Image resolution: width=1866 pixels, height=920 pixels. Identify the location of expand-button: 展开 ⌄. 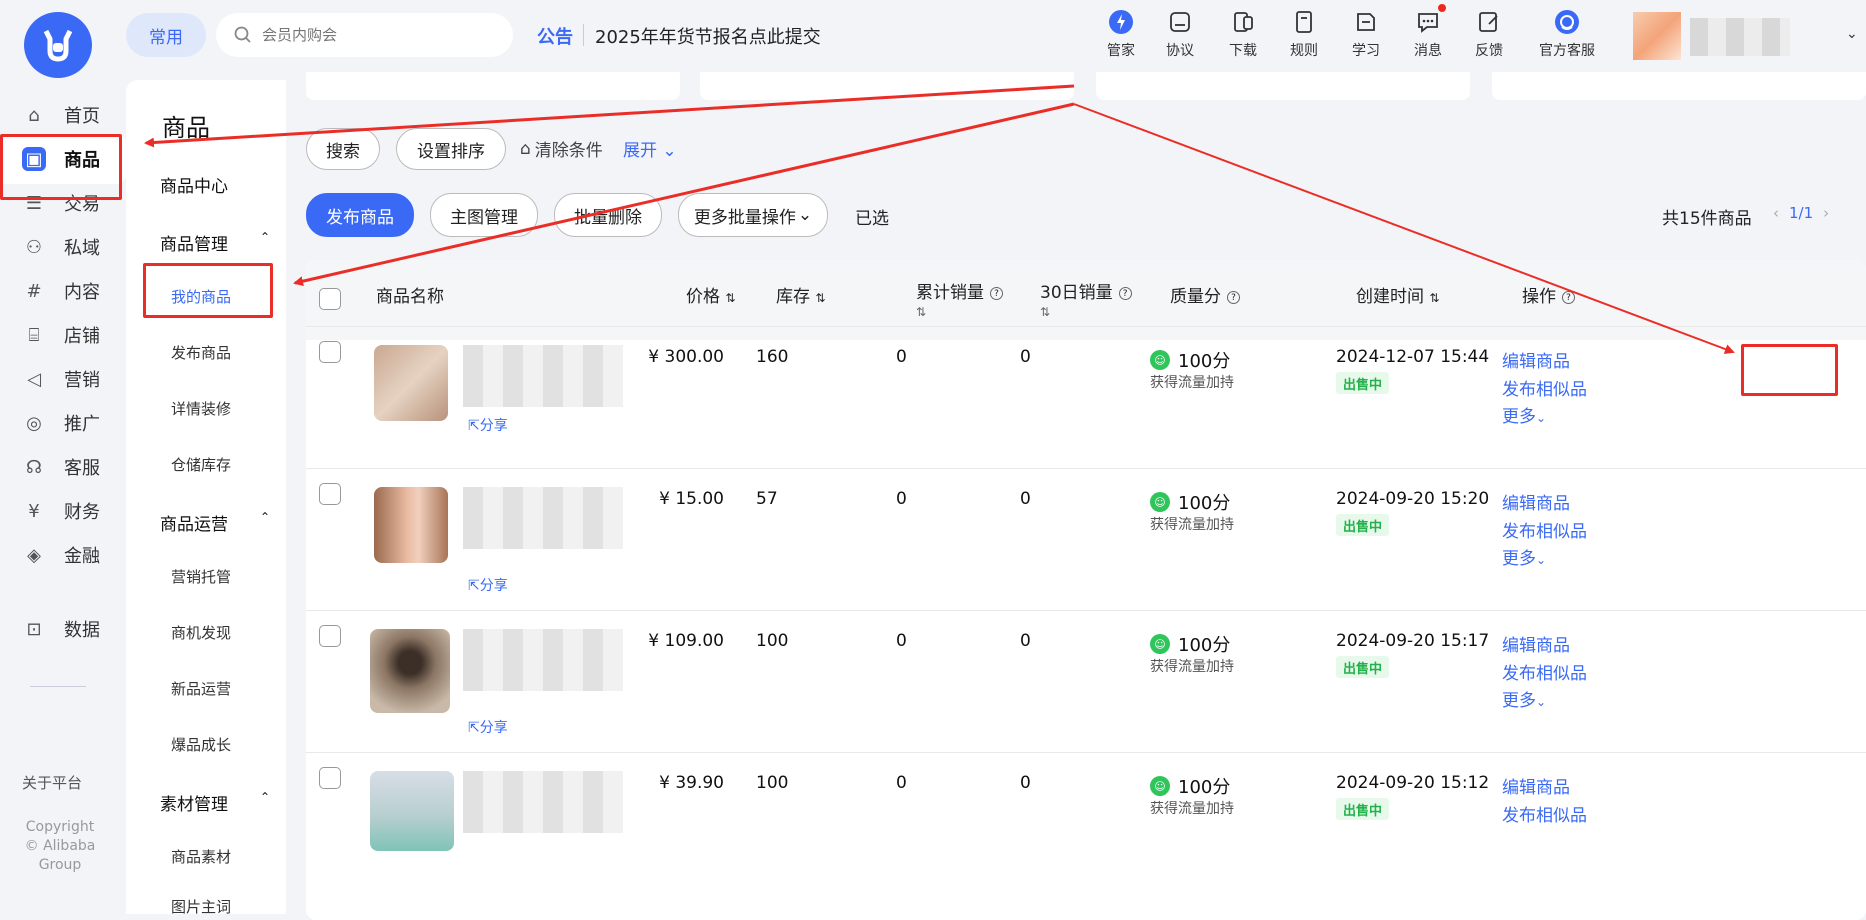
(650, 148).